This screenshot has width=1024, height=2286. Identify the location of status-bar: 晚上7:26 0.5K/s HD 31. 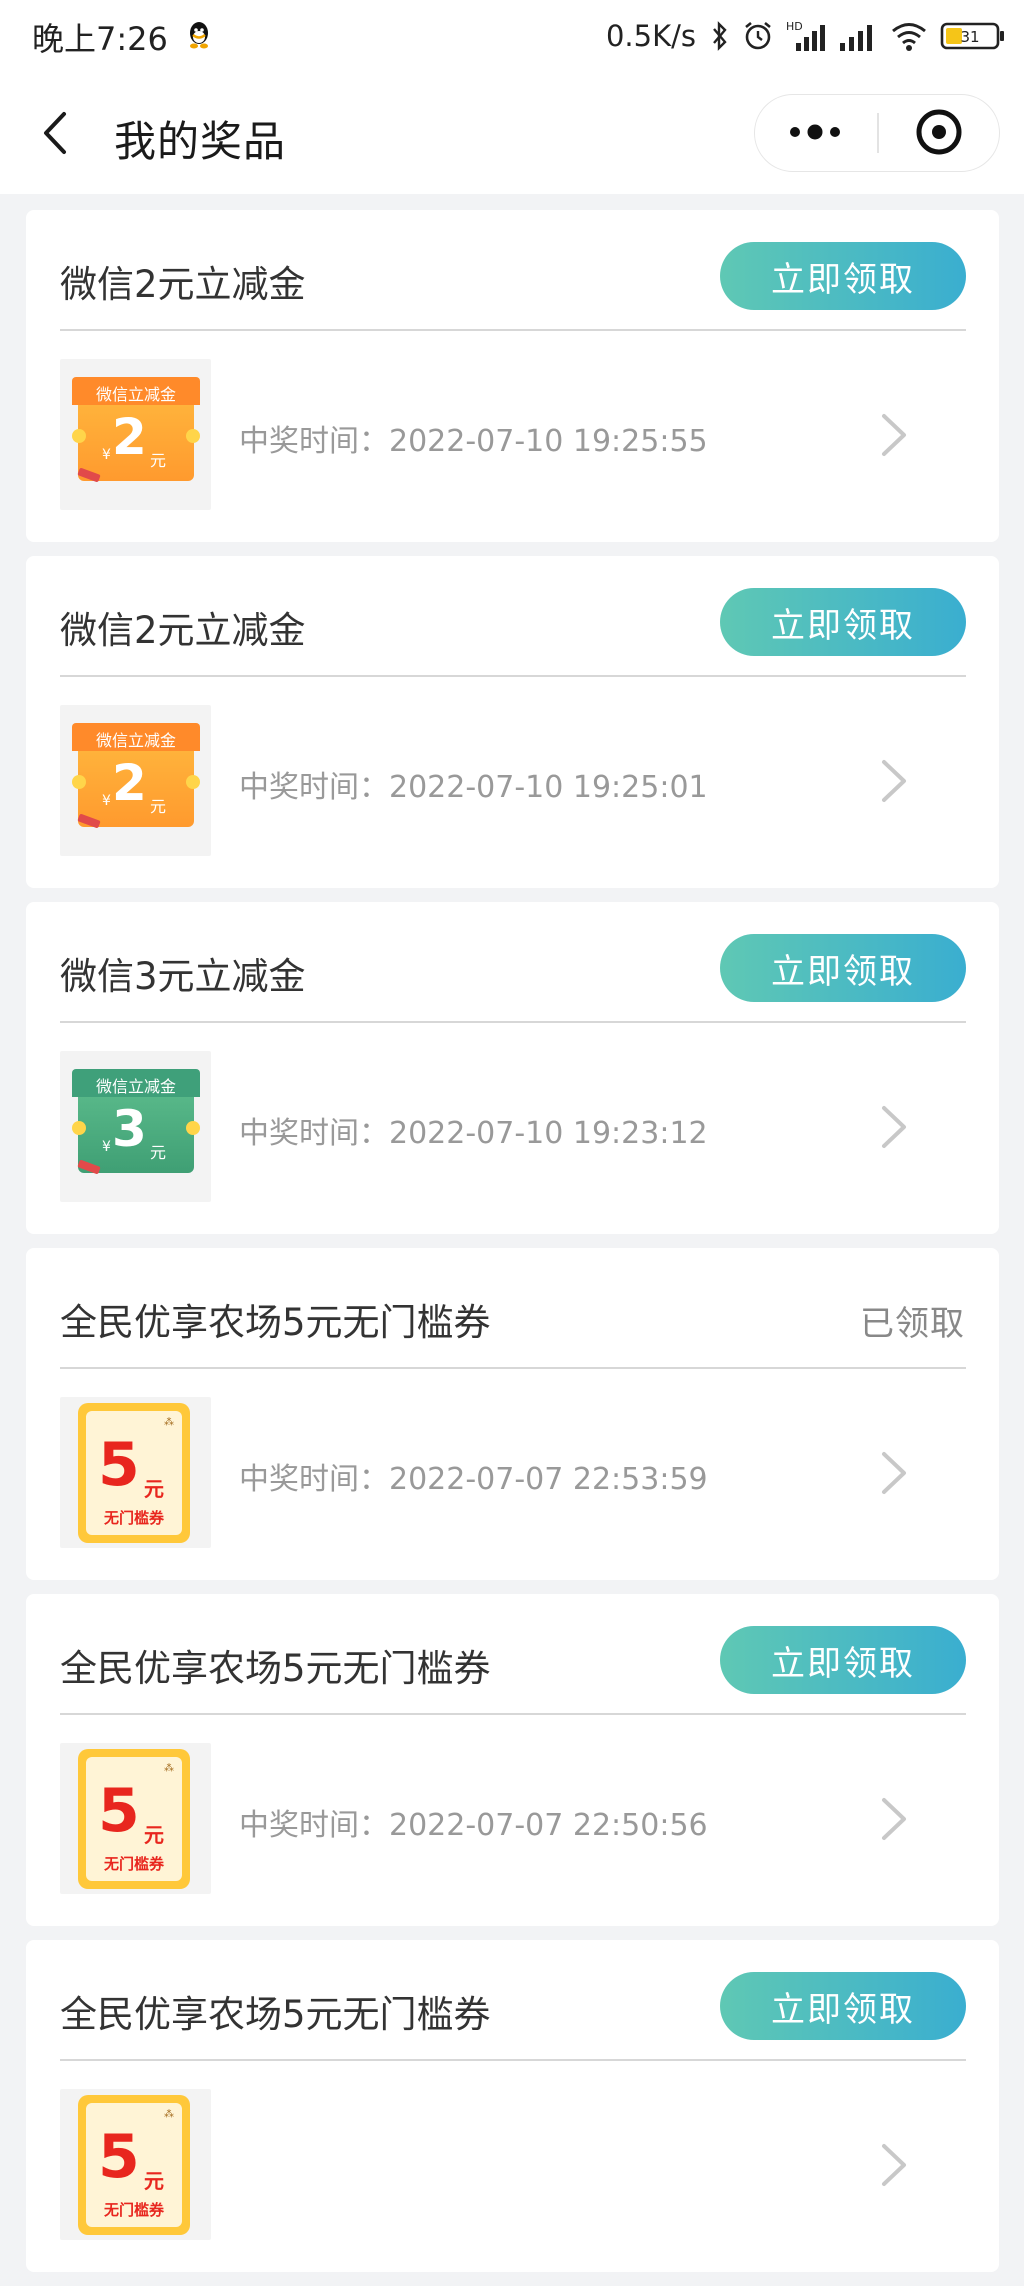
(512, 37).